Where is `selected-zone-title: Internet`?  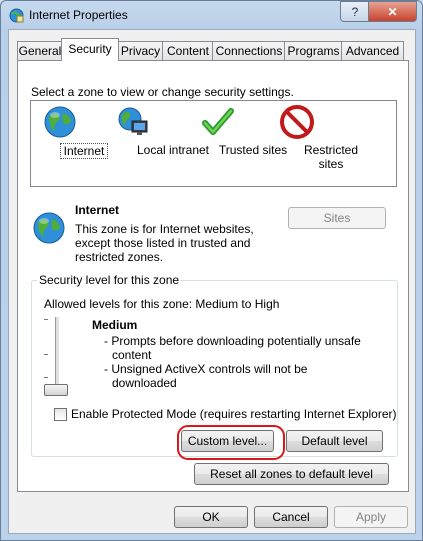 selected-zone-title: Internet is located at coordinates (97, 210).